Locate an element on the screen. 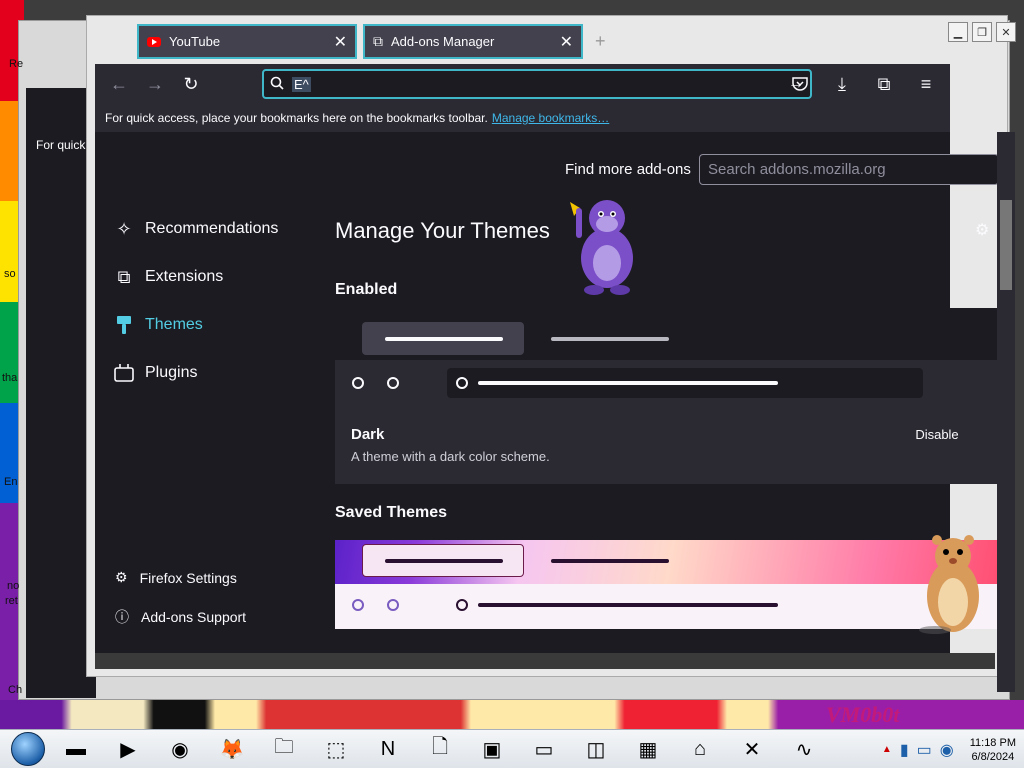 The height and width of the screenshot is (768, 1024). maximize-button: ❐ is located at coordinates (982, 32).